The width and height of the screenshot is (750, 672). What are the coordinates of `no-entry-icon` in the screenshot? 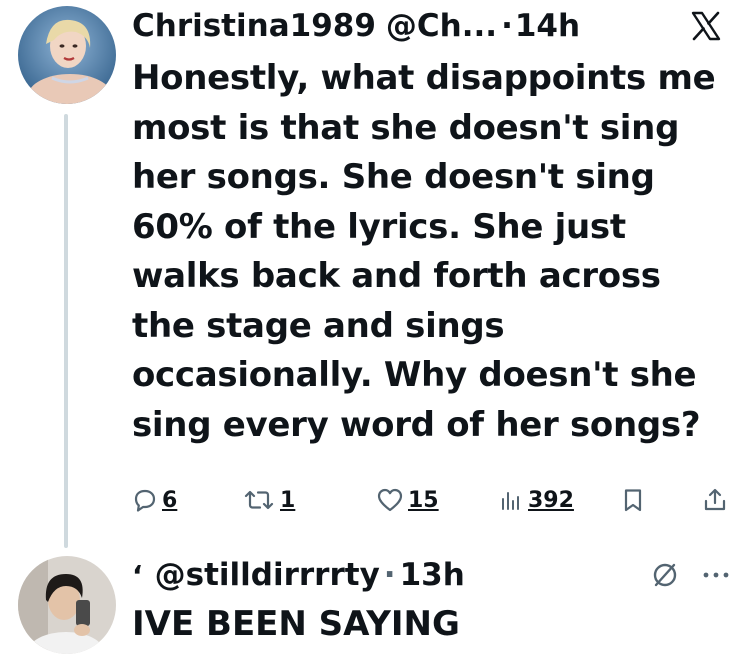 It's located at (665, 575).